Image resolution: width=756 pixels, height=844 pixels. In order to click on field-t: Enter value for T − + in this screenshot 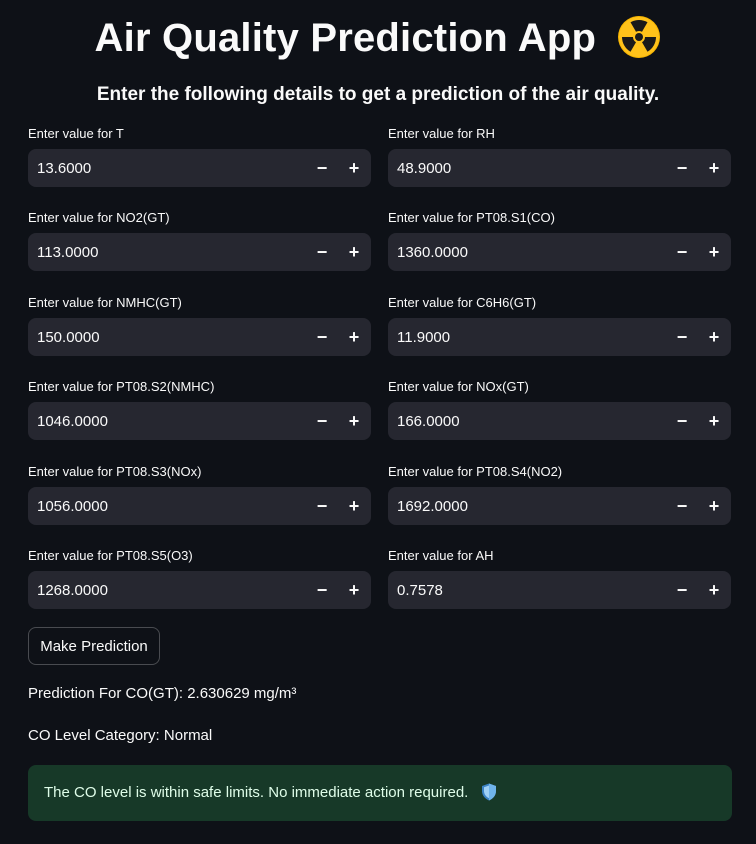, I will do `click(199, 167)`.